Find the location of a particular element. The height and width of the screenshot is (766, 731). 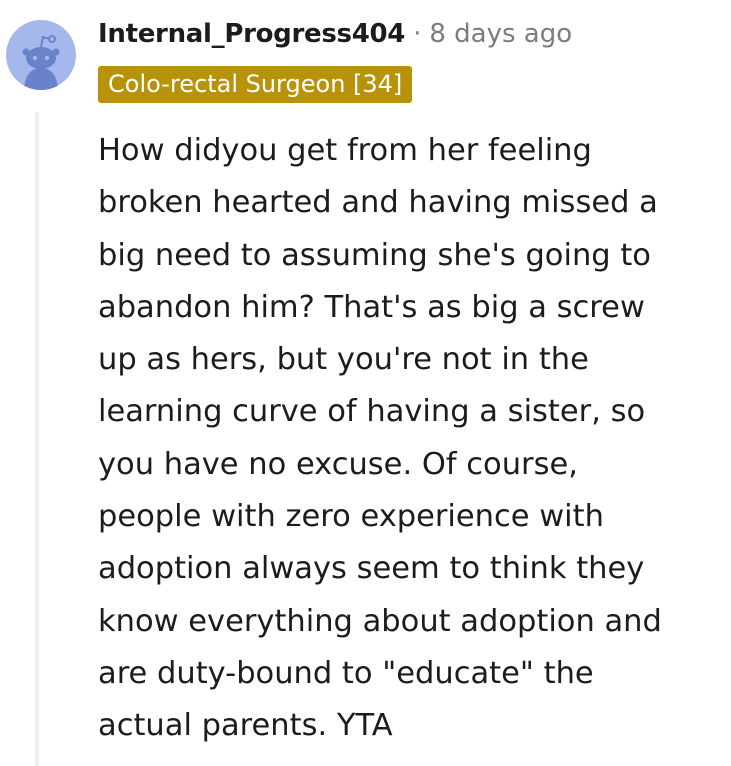

user-flair: Colo-rectal Surgeon [34] is located at coordinates (255, 84).